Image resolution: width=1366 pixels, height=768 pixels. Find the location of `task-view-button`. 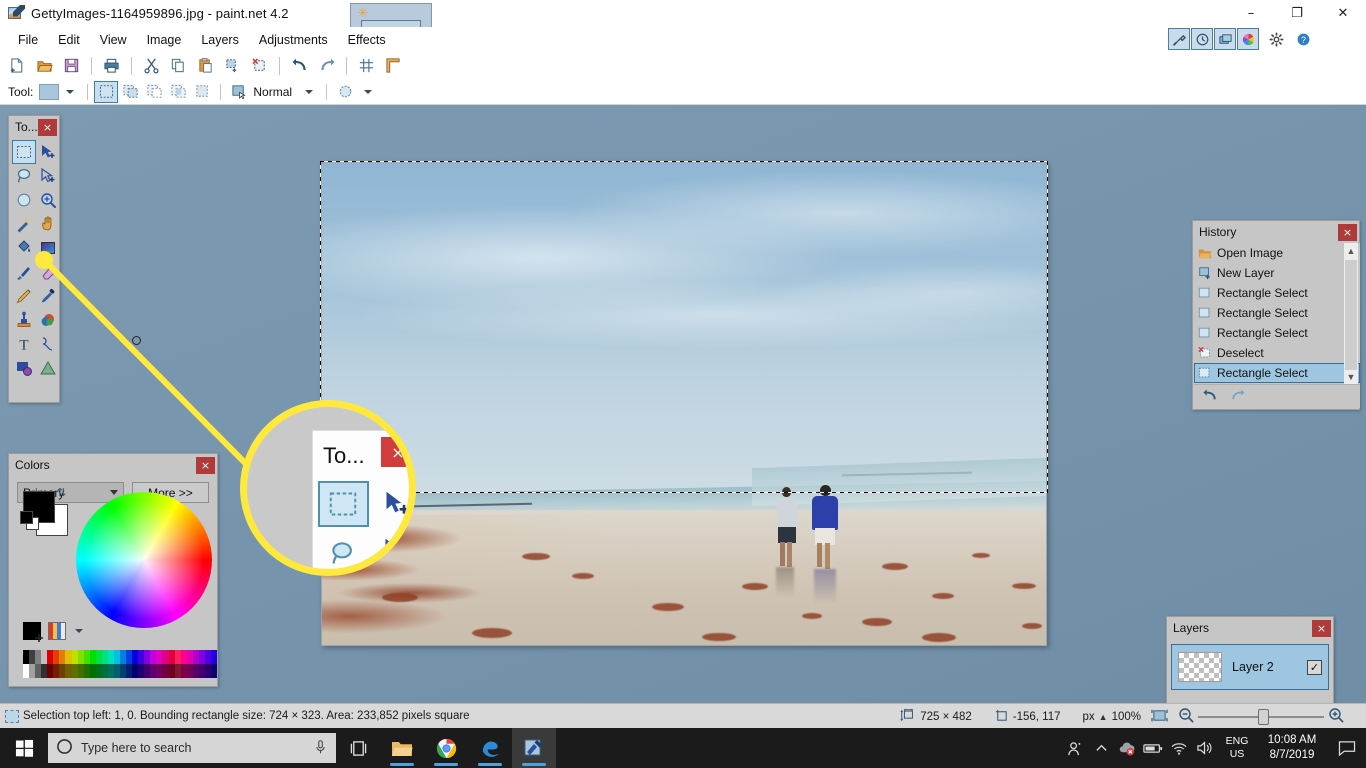

task-view-button is located at coordinates (358, 748).